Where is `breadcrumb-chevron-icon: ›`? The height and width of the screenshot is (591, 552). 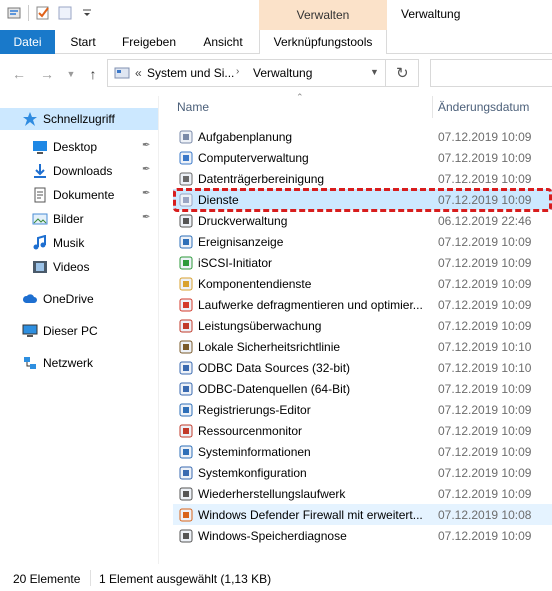
breadcrumb-chevron-icon: › is located at coordinates (237, 71).